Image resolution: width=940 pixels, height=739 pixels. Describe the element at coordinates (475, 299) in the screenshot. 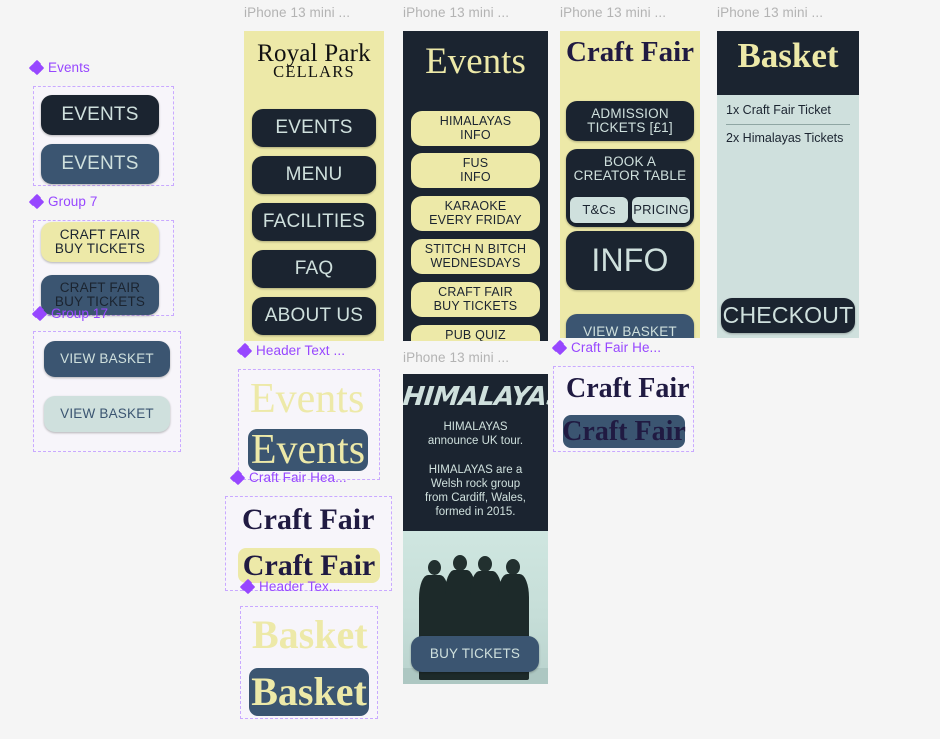

I see `events-item-craft-fair: CRAFT FAIR BUY TICKETS` at that location.